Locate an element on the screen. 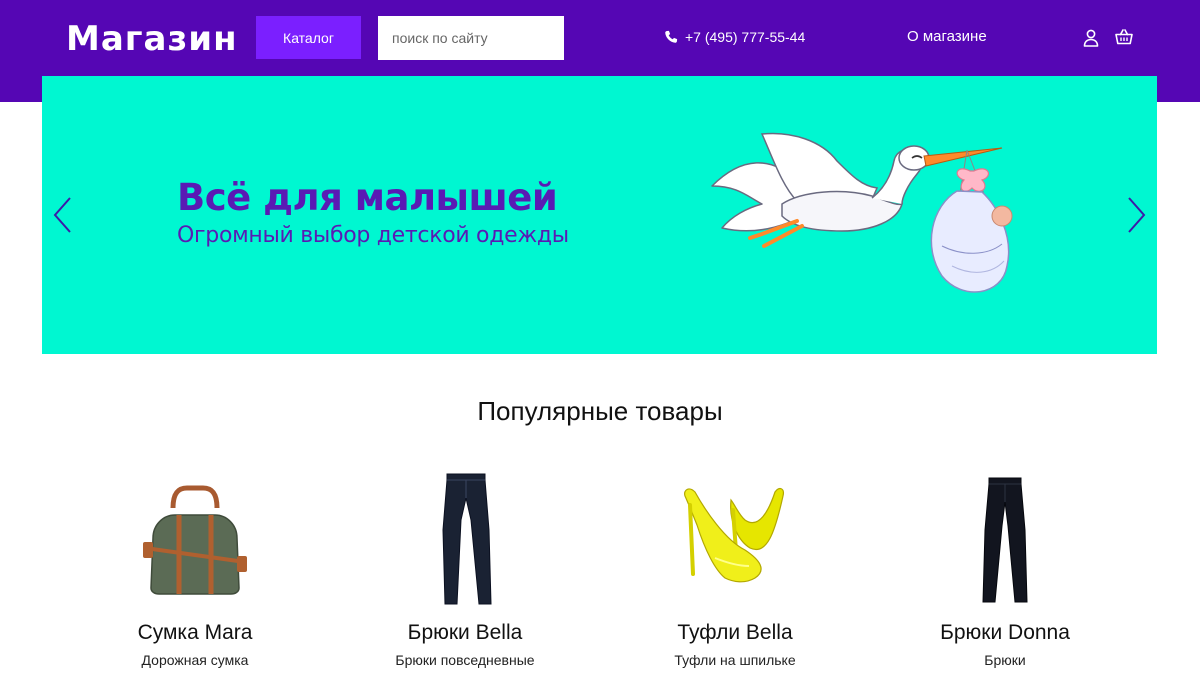 The width and height of the screenshot is (1200, 675). heels-image is located at coordinates (734, 535).